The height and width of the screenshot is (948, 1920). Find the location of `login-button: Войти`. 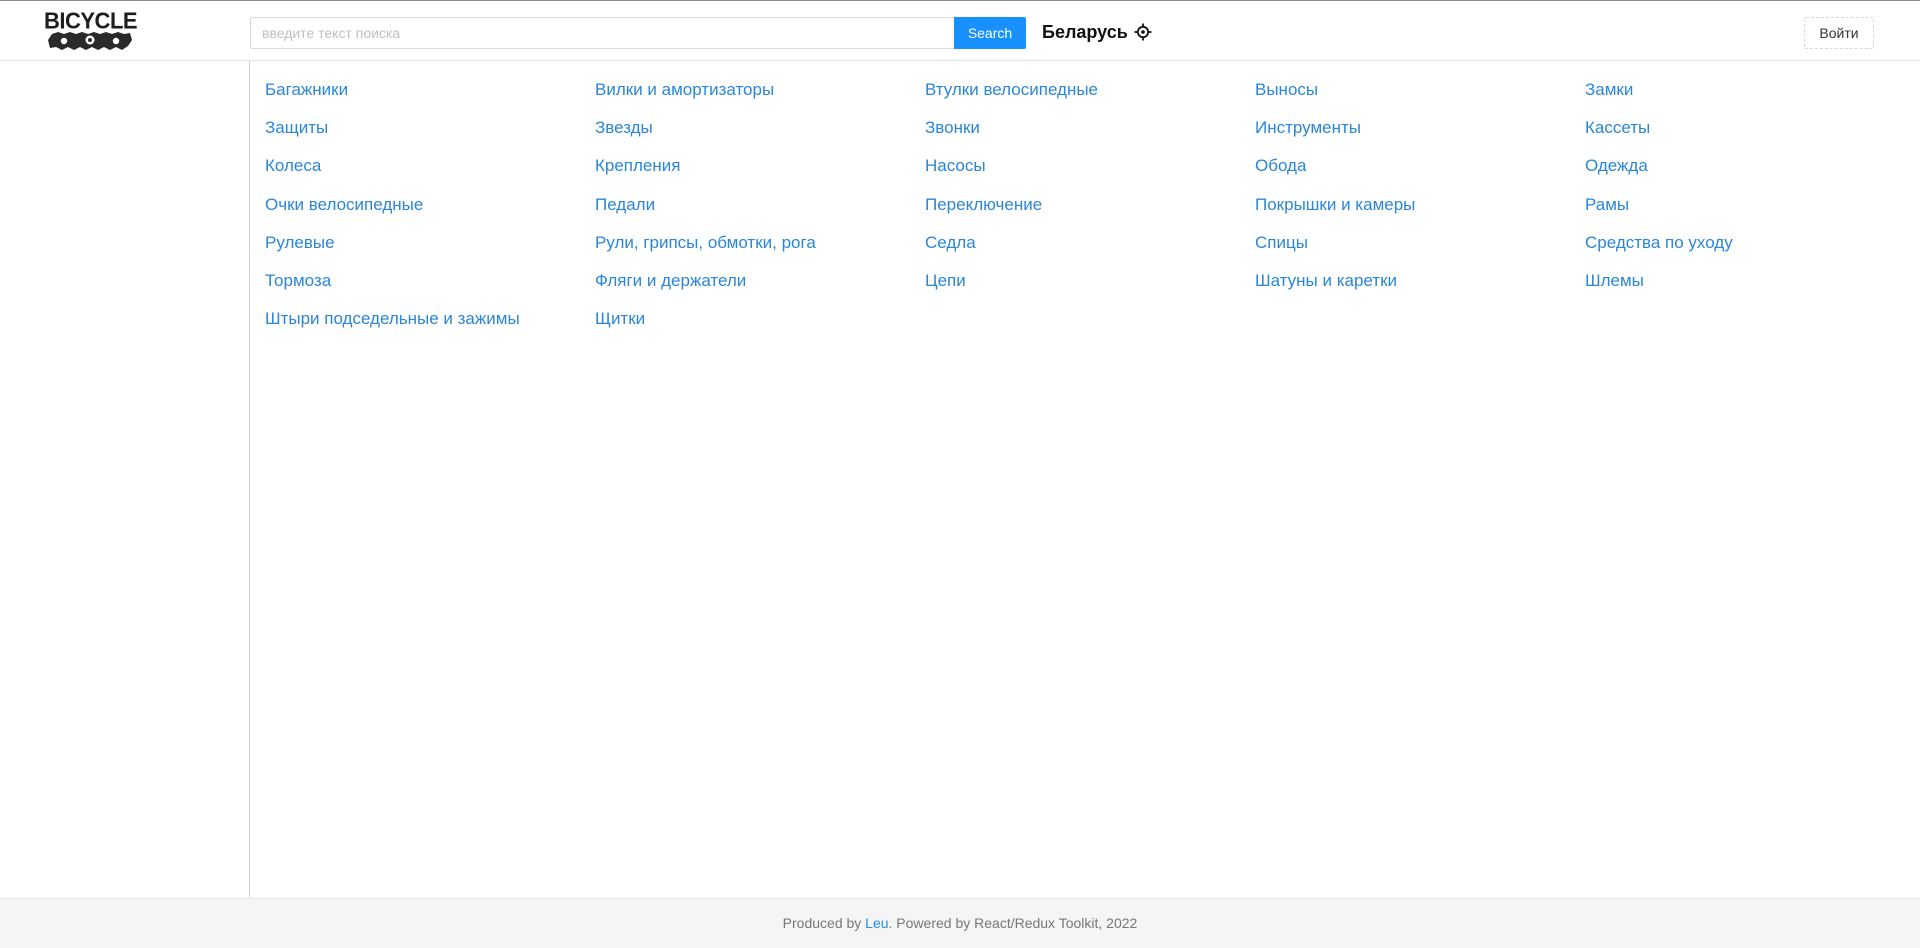

login-button: Войти is located at coordinates (1839, 33).